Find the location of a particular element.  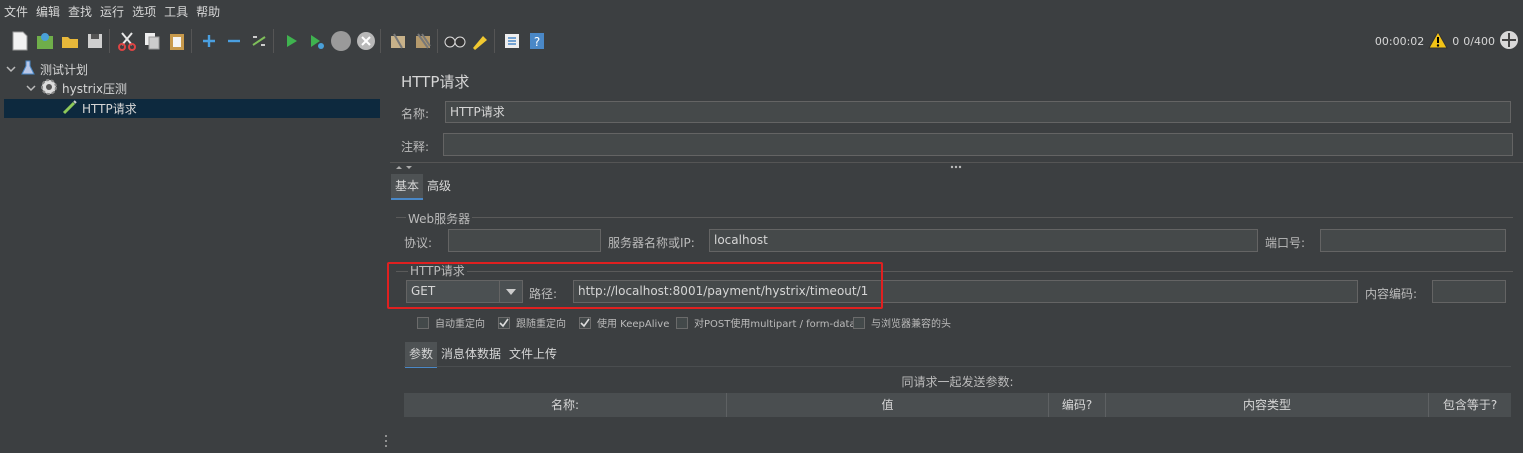

splitter is located at coordinates (386, 255).